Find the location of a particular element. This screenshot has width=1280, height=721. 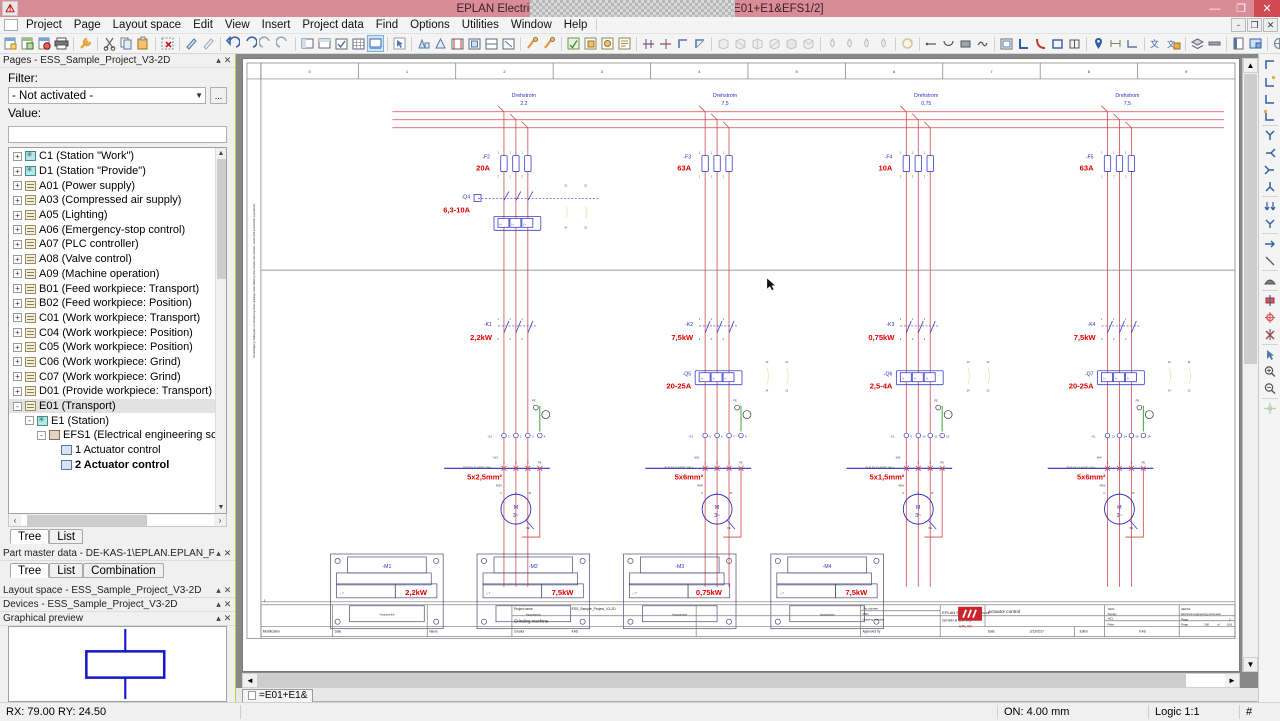

doc-minimize-button: - is located at coordinates (1238, 25).